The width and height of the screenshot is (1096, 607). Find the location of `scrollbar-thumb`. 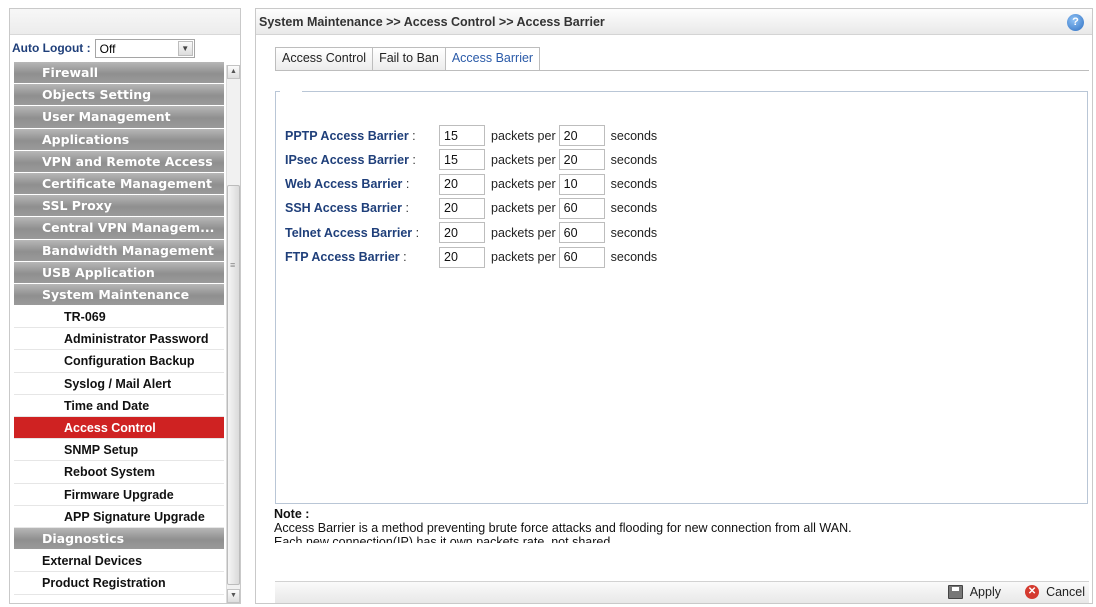

scrollbar-thumb is located at coordinates (233, 385).